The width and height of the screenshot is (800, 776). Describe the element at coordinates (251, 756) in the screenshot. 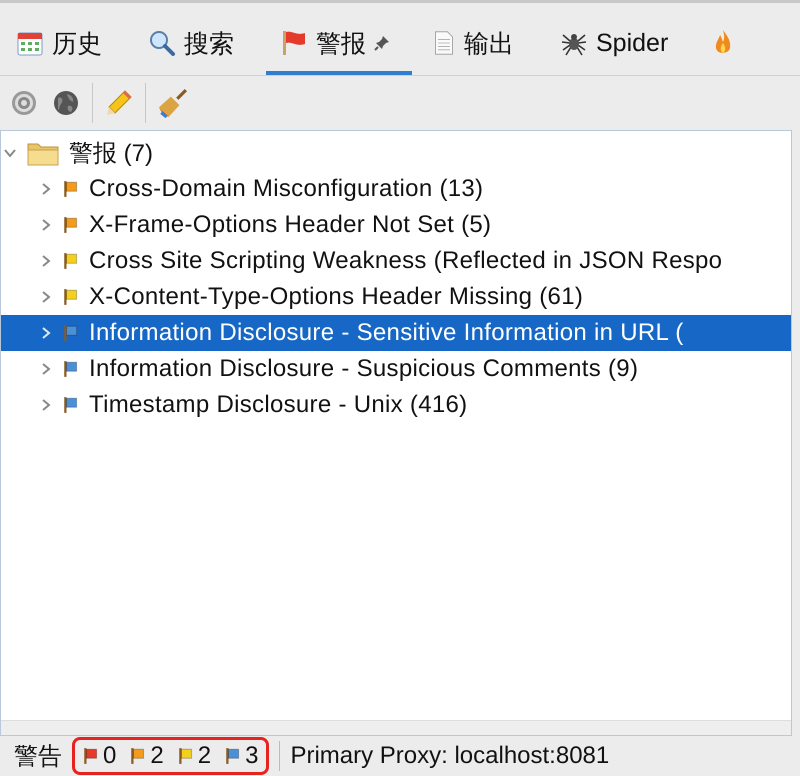

I see `alert-count: 3` at that location.